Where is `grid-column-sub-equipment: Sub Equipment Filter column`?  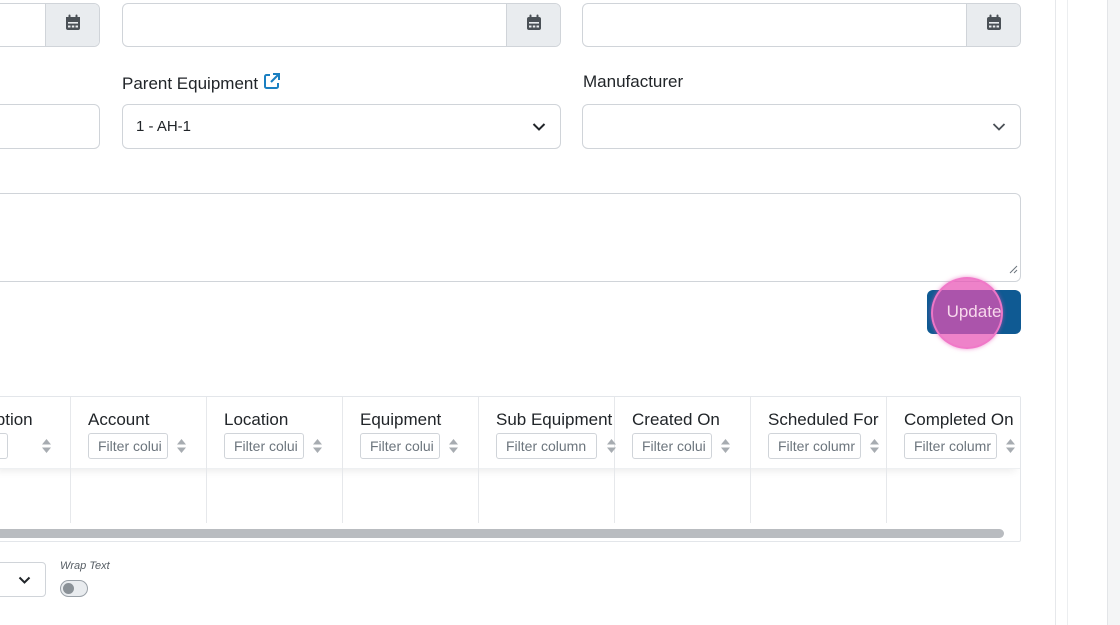
grid-column-sub-equipment: Sub Equipment Filter column is located at coordinates (547, 460).